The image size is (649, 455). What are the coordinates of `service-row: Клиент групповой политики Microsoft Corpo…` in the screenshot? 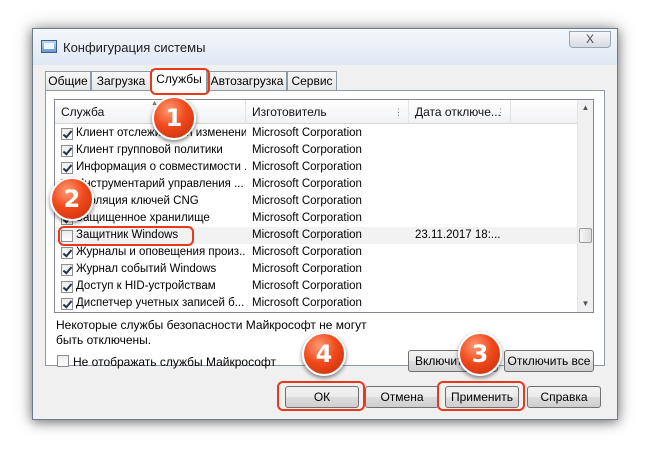 It's located at (317, 150).